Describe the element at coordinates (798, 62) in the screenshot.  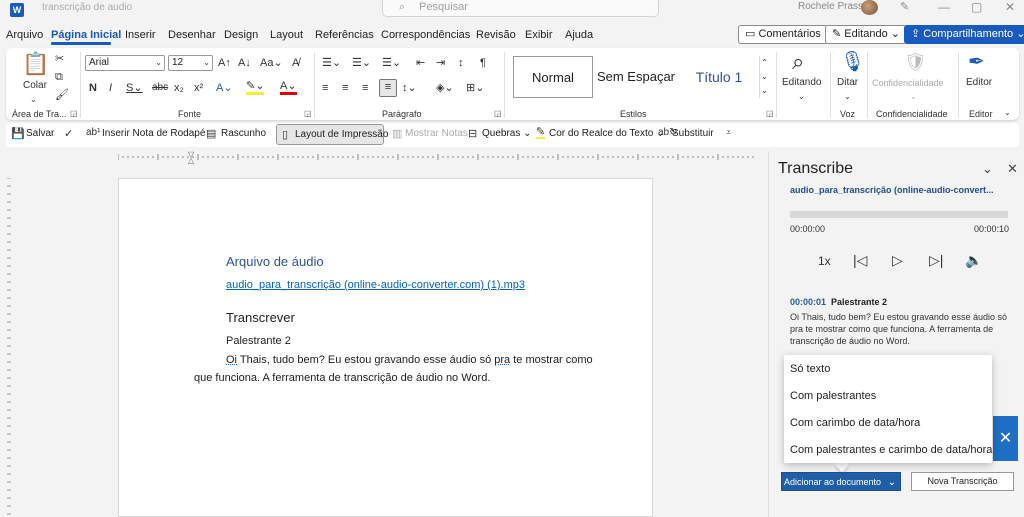
I see `find-icon: ⌕` at that location.